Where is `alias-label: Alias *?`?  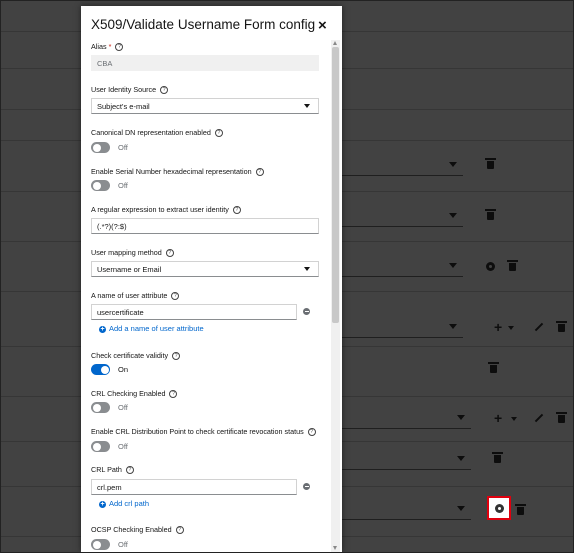
alias-label: Alias *? is located at coordinates (107, 47).